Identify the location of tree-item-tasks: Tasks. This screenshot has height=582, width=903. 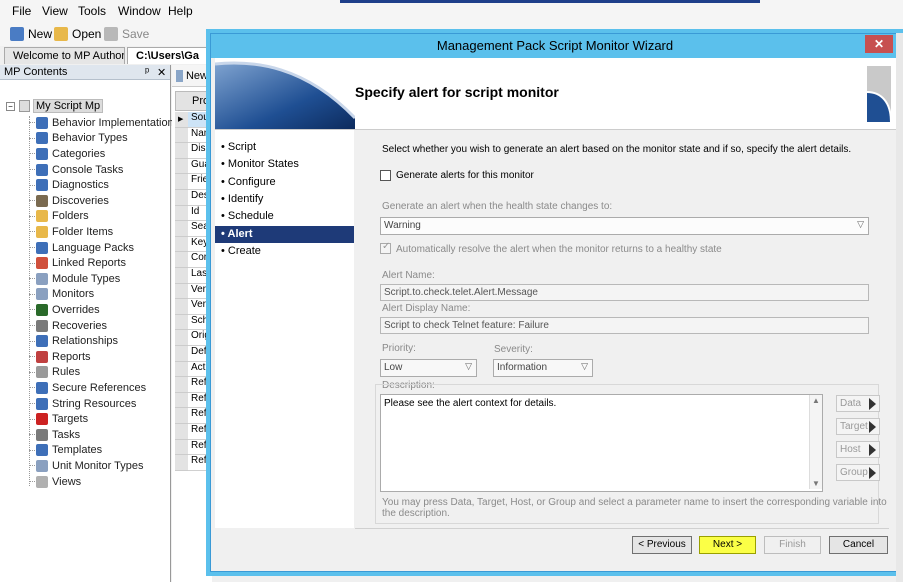
(54, 435).